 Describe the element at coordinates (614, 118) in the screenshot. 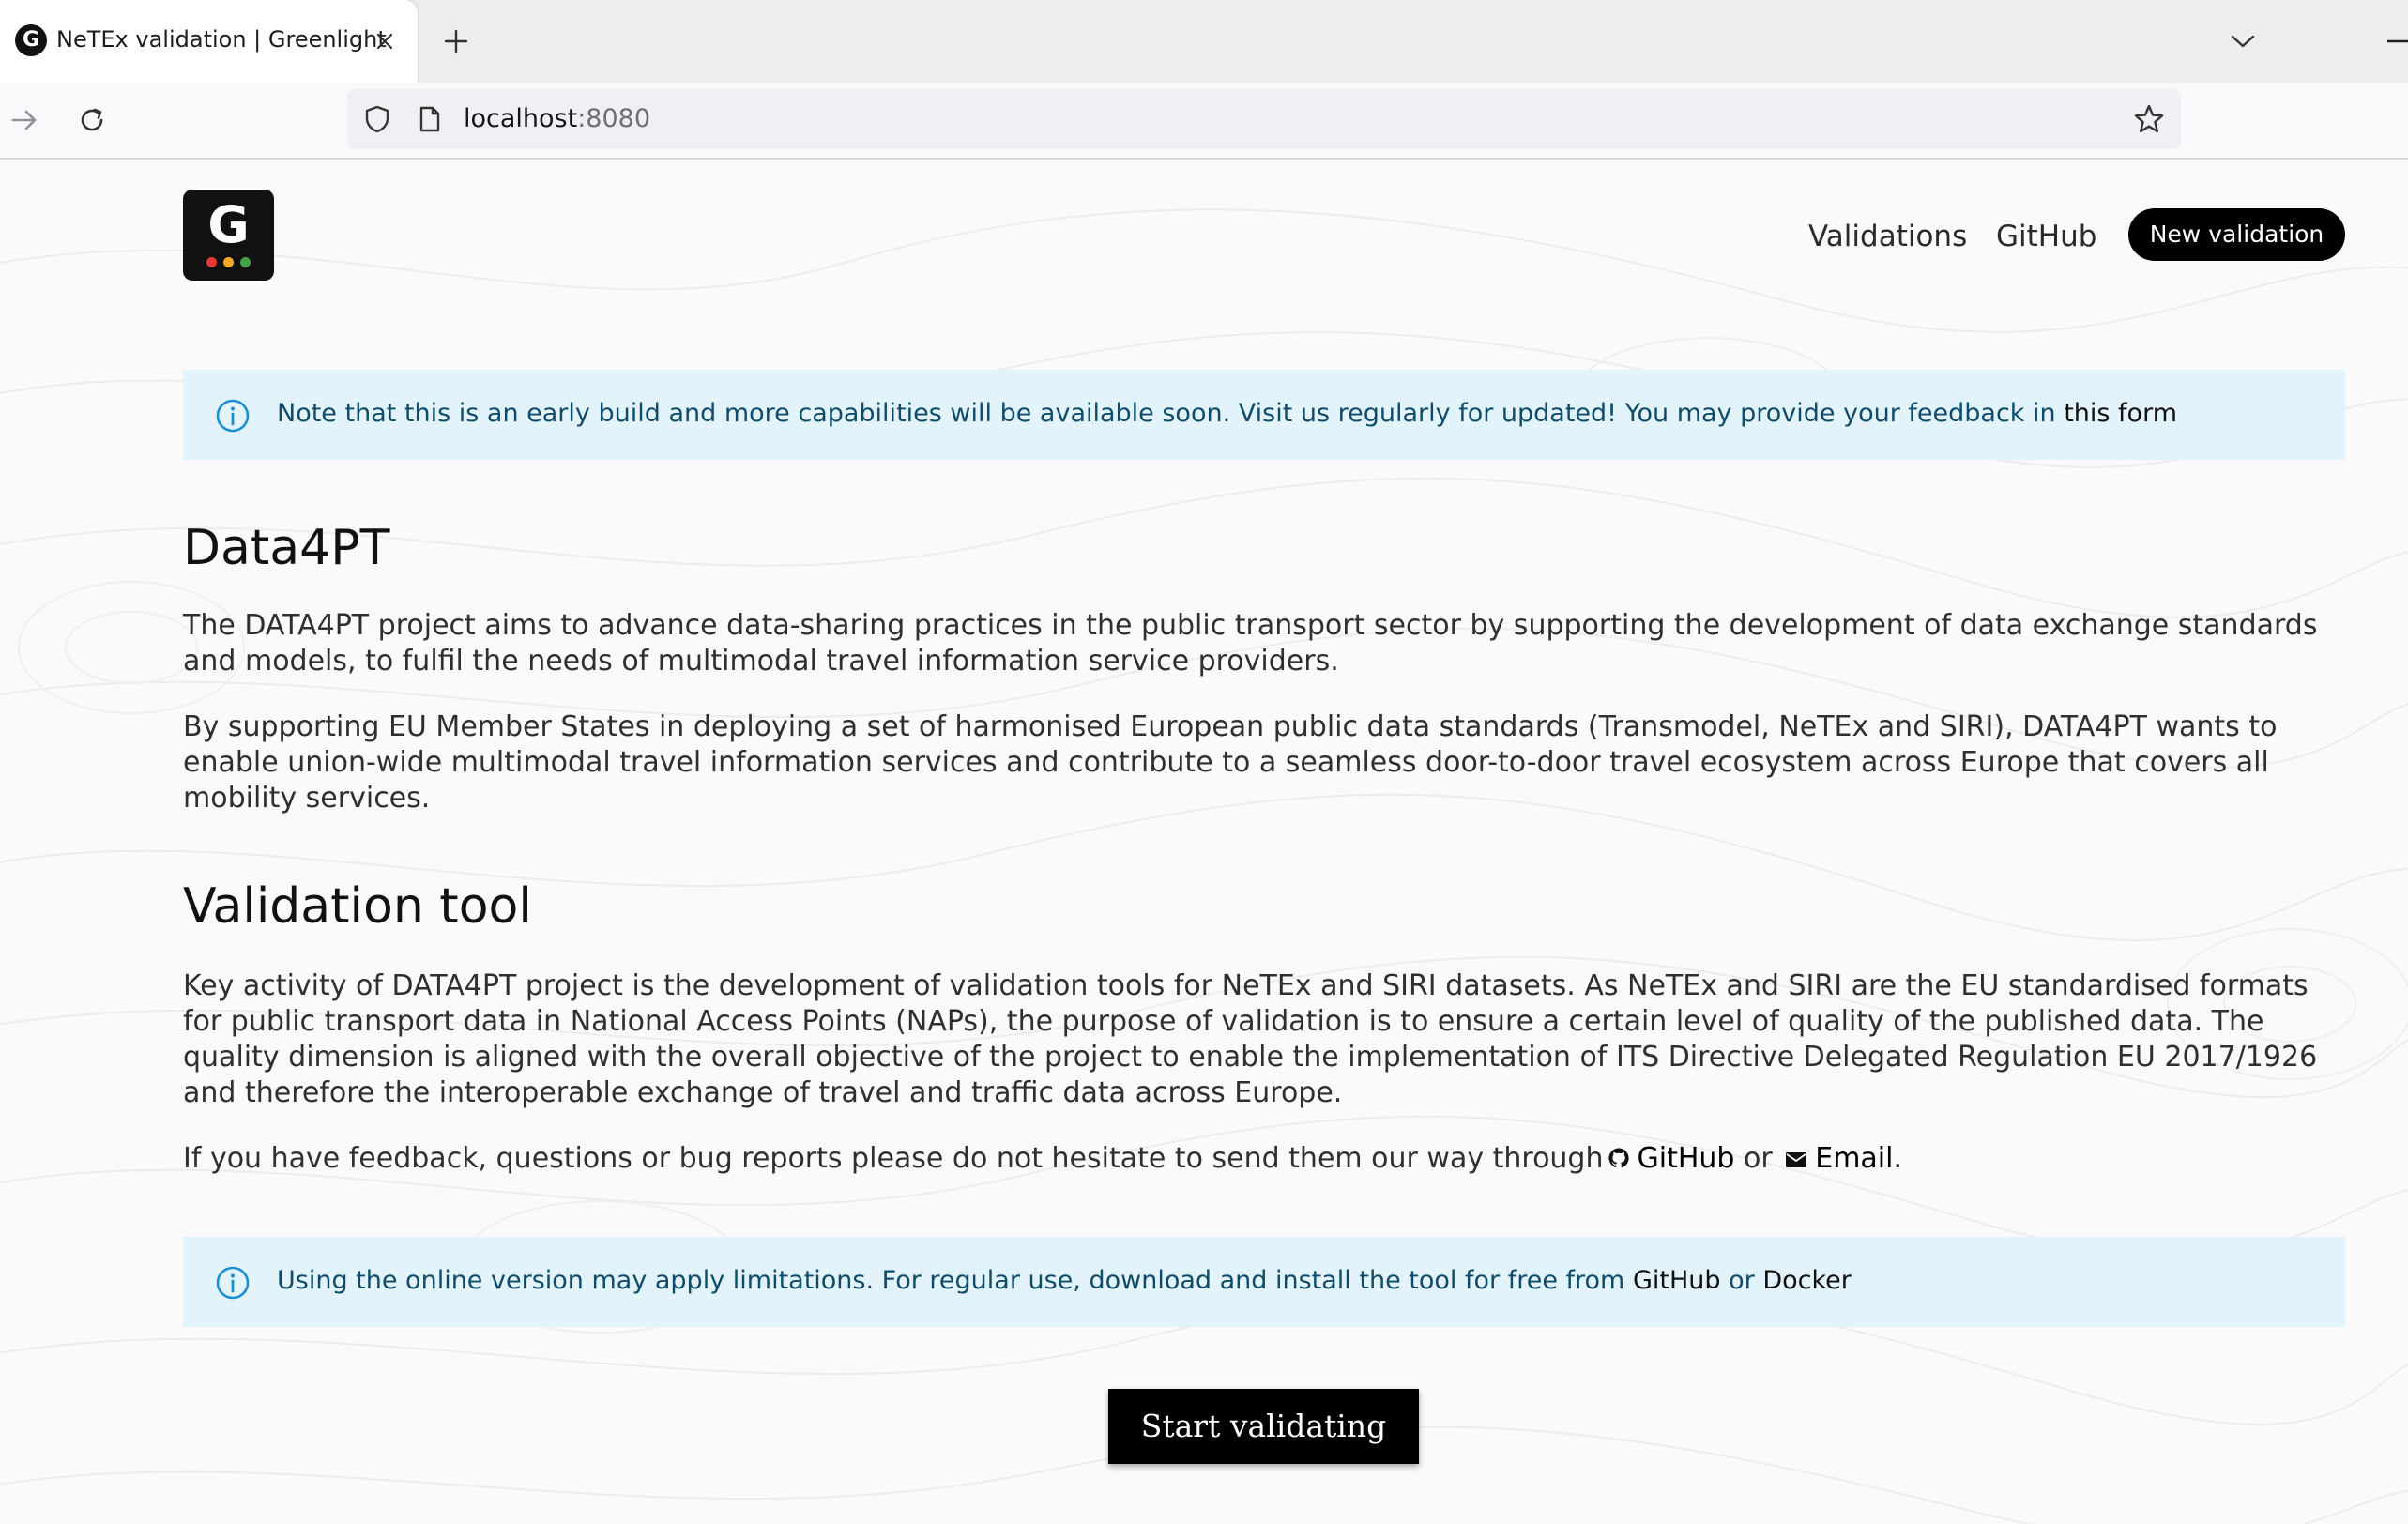

I see `url-port: :8080` at that location.